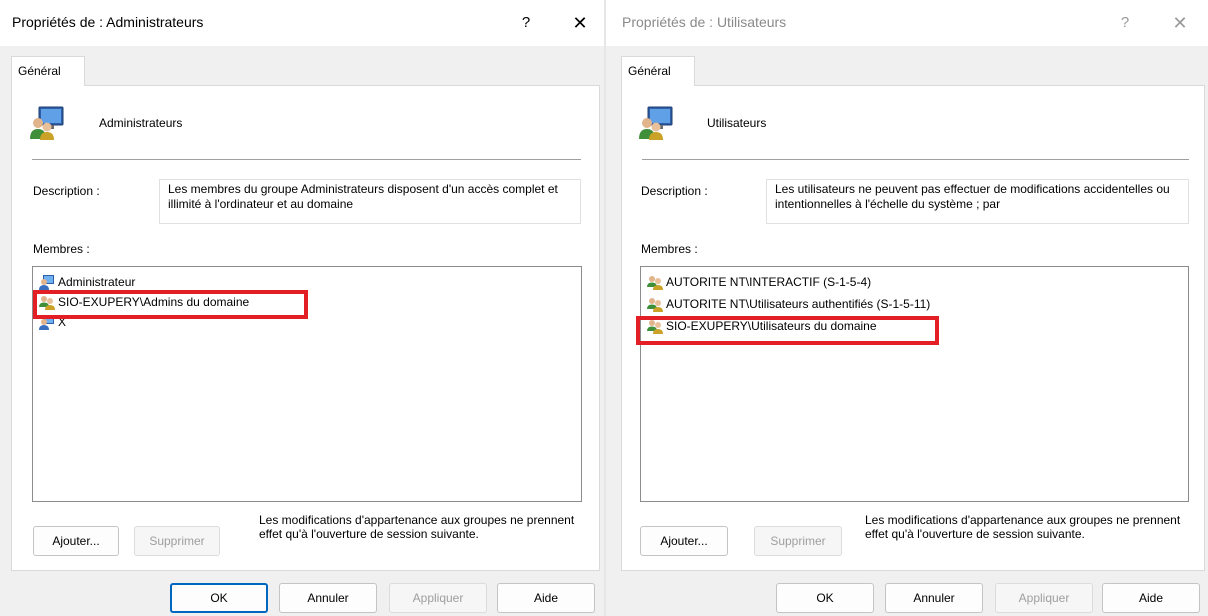 The image size is (1208, 616). I want to click on title-bar: Propriétés de : Utilisateurs ? ✕, so click(907, 23).